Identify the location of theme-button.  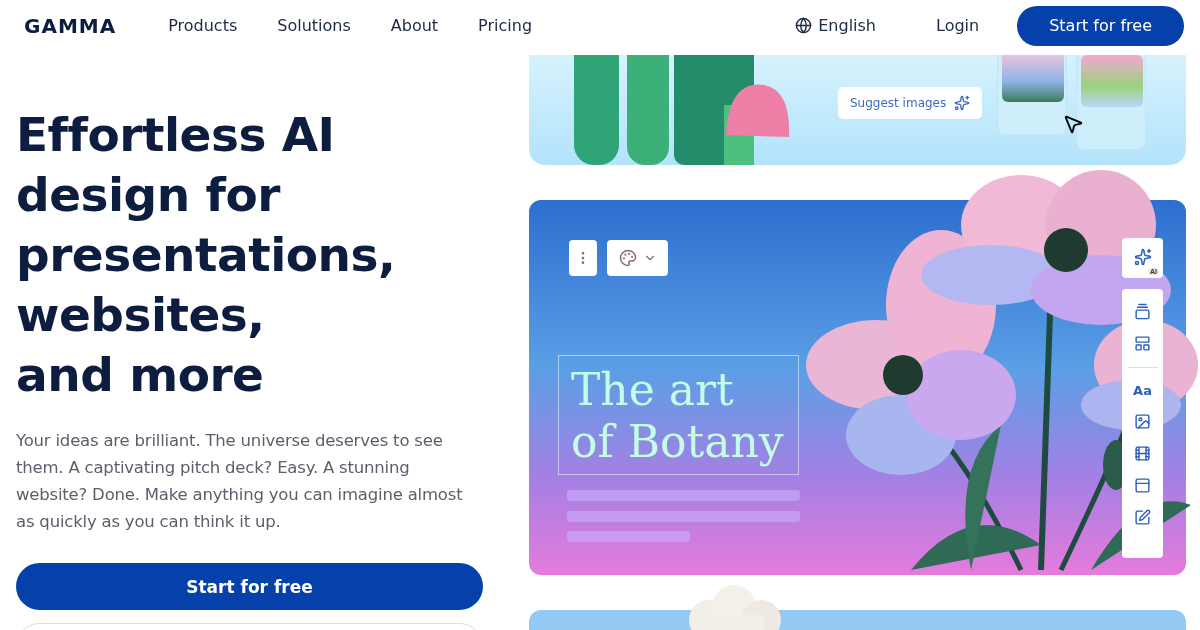
(637, 258).